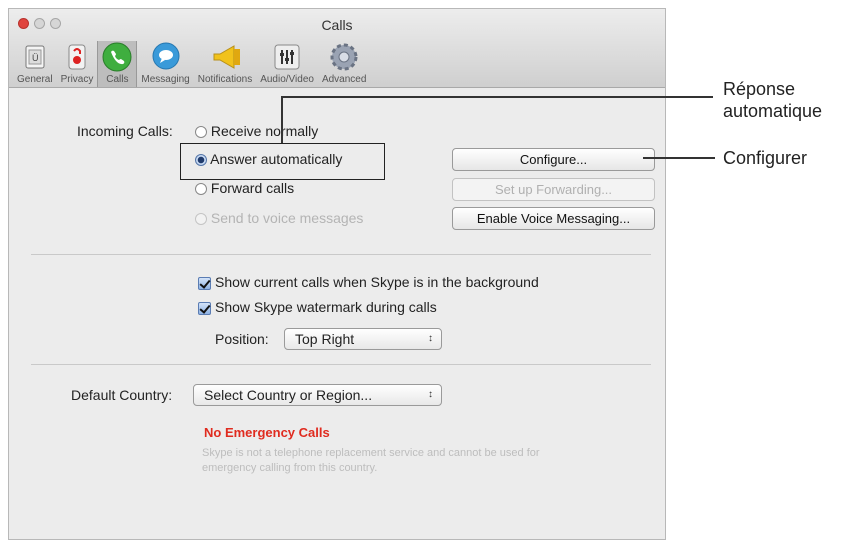 The height and width of the screenshot is (546, 851). I want to click on tab-messaging: Messaging, so click(165, 64).